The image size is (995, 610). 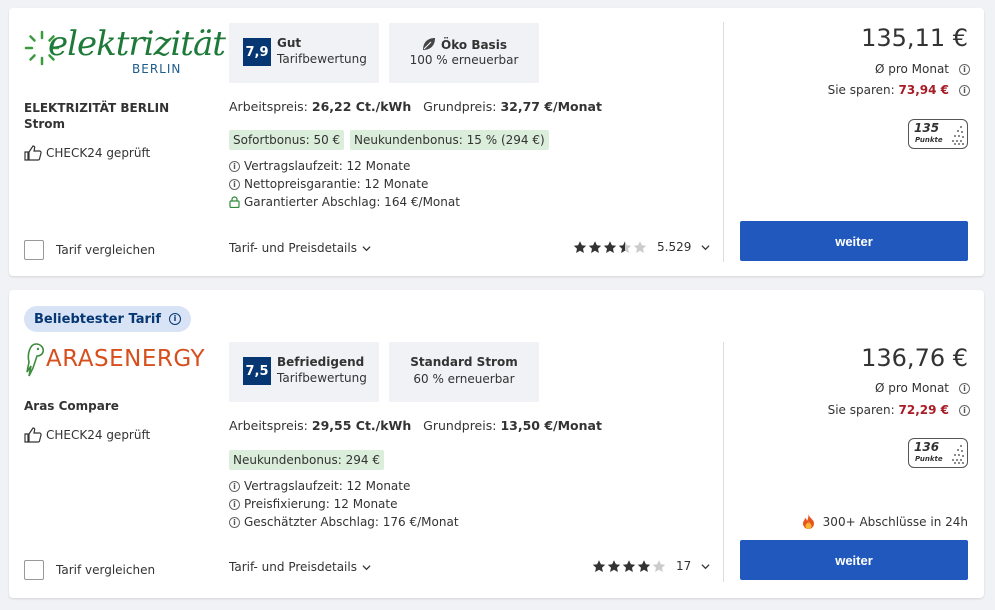 I want to click on savings: Sie sparen: 72,29 € i, so click(x=899, y=410).